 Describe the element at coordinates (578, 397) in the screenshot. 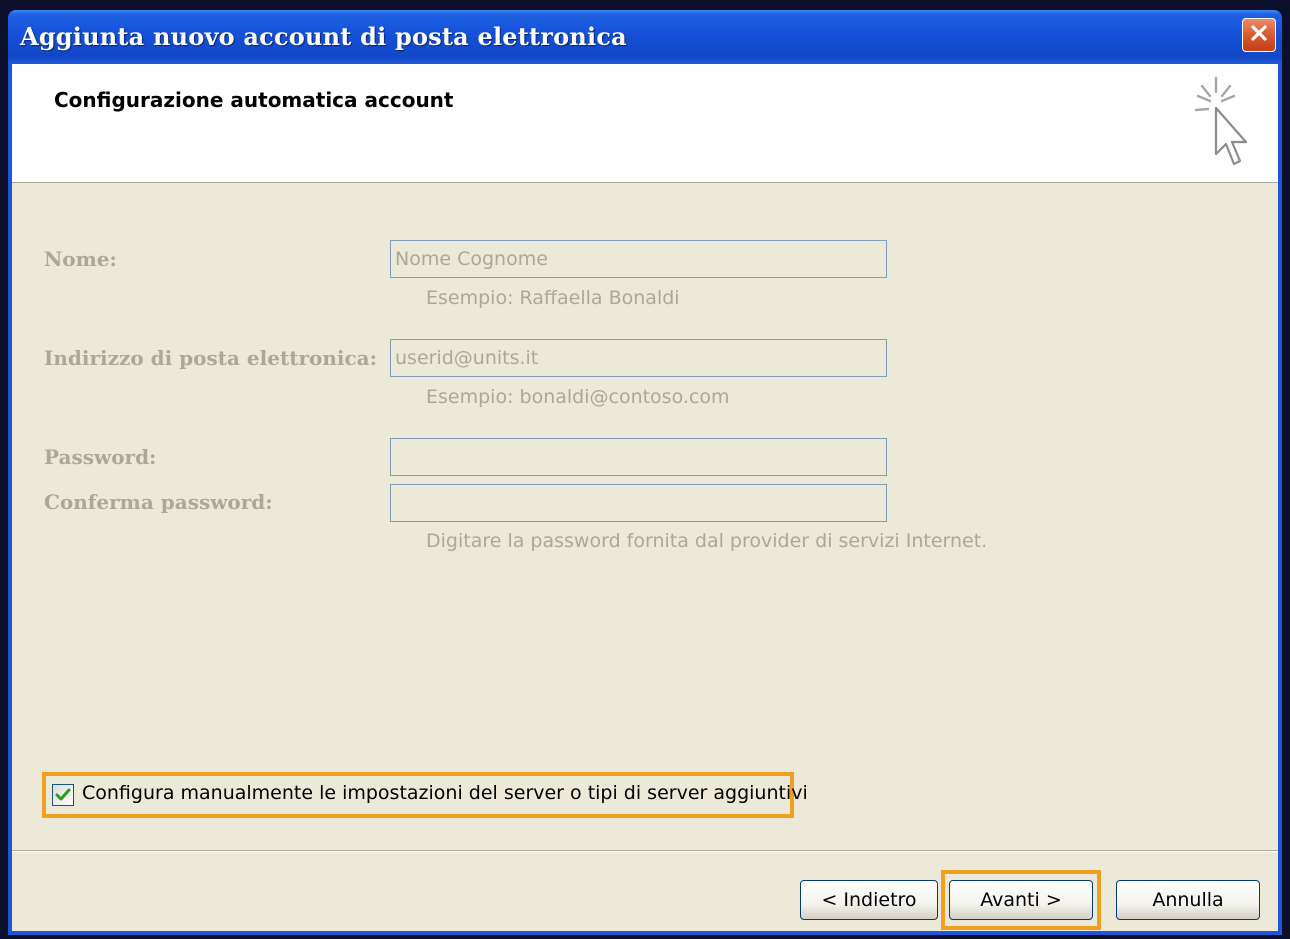

I see `email-hint: Esempio: bonaldi@contoso.com` at that location.